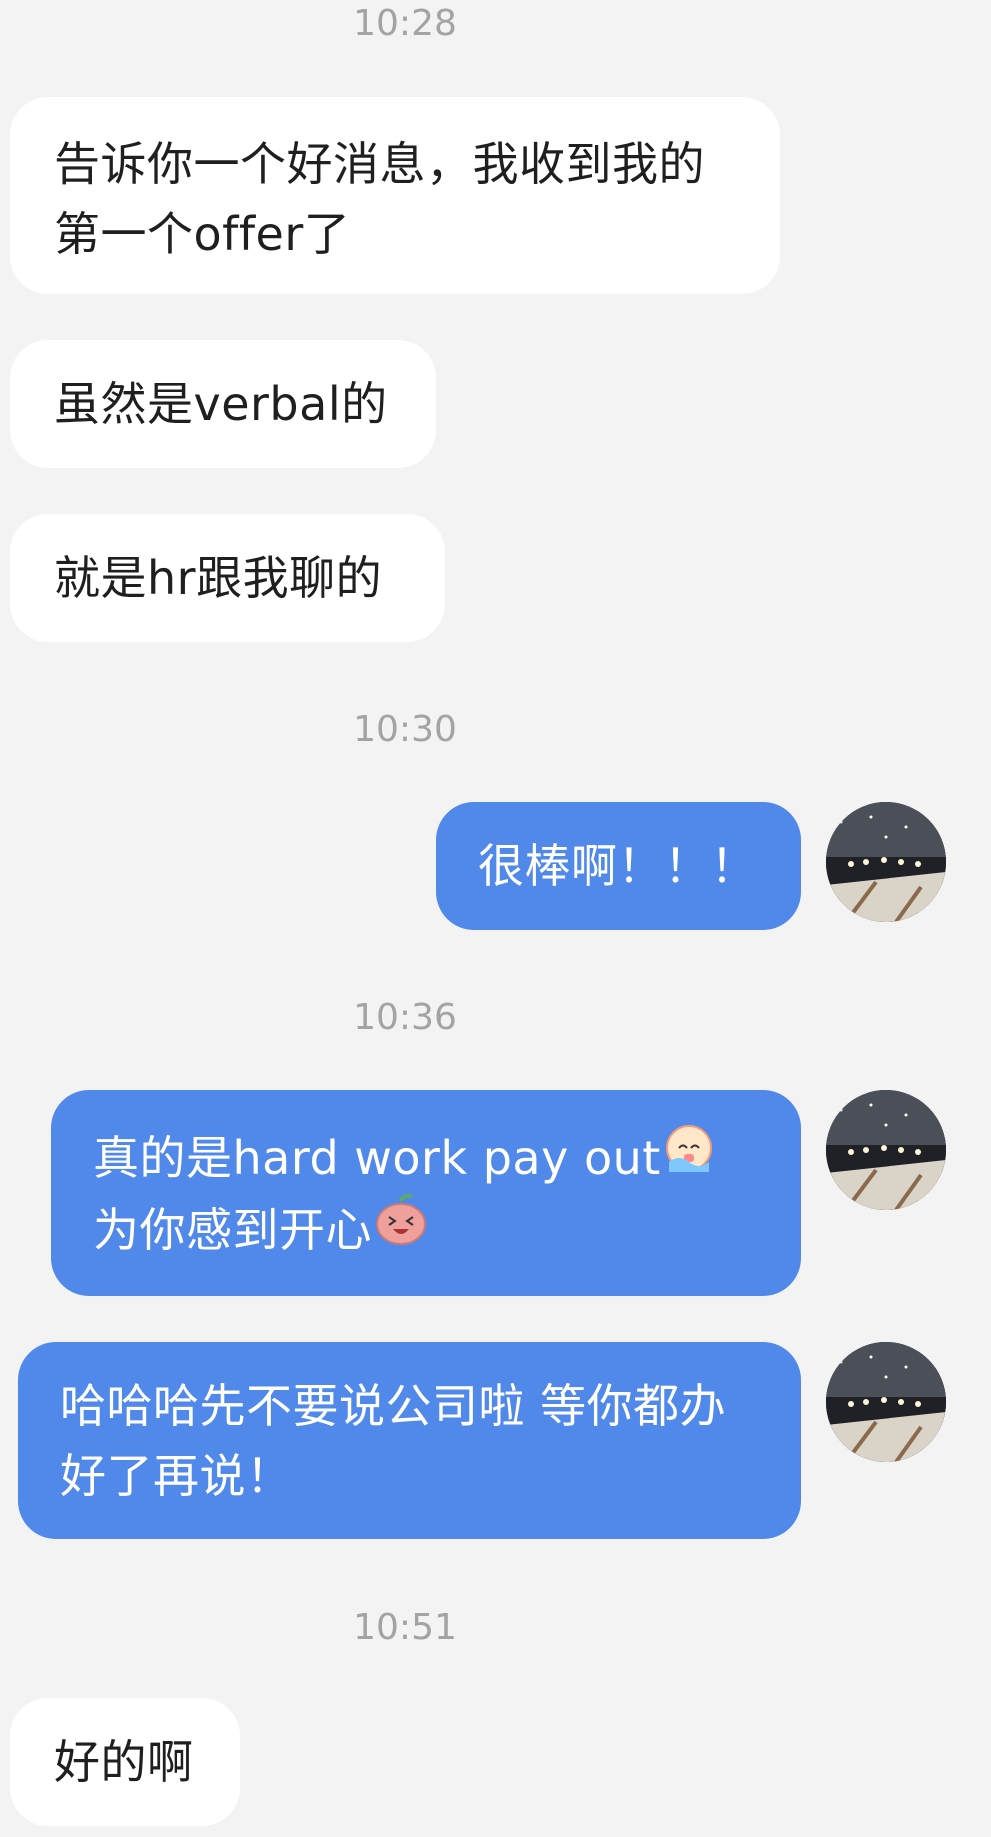 The image size is (991, 1837). Describe the element at coordinates (405, 23) in the screenshot. I see `timestamp: 10:28` at that location.